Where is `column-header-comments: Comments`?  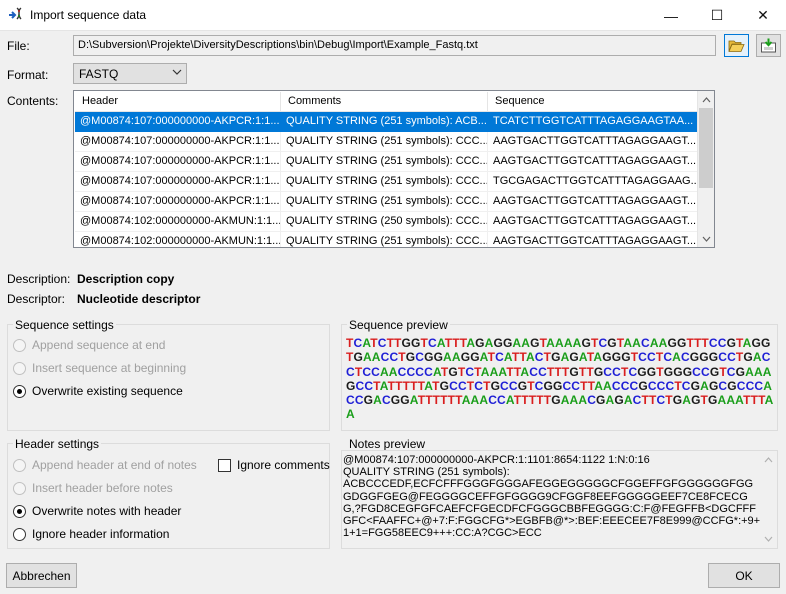 column-header-comments: Comments is located at coordinates (384, 102).